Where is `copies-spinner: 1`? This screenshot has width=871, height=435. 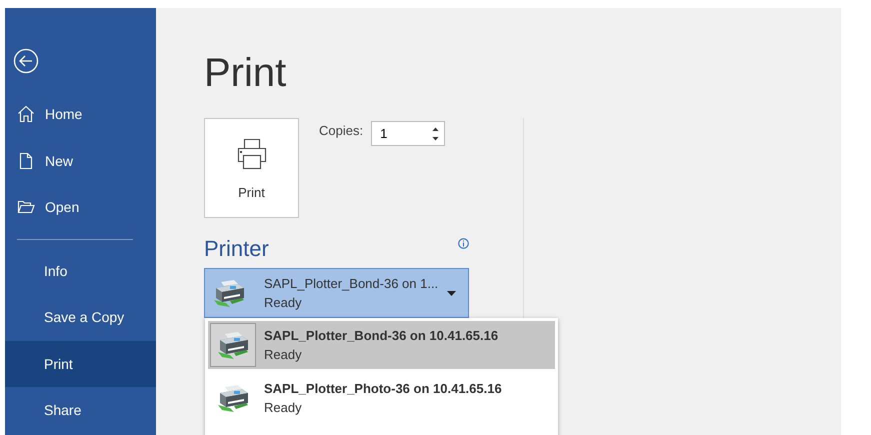 copies-spinner: 1 is located at coordinates (408, 133).